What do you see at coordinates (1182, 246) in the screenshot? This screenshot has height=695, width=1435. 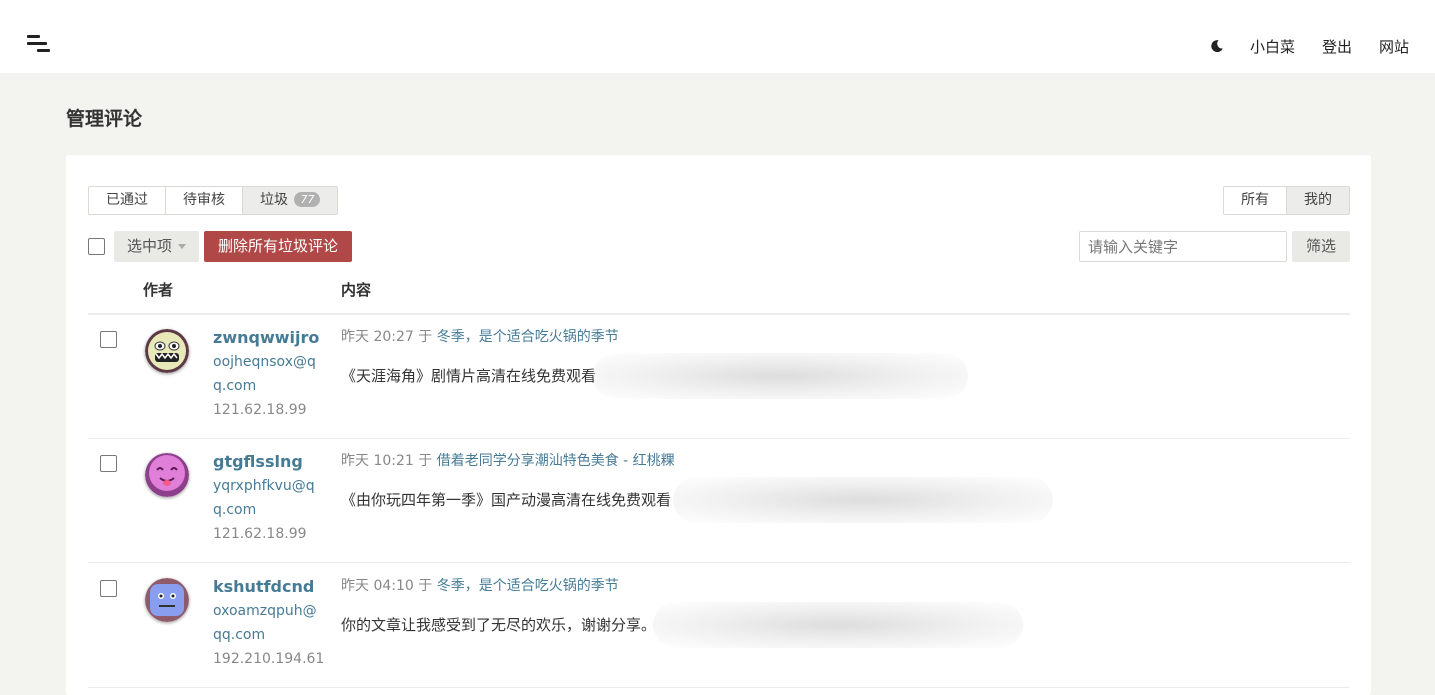 I see `search-input` at bounding box center [1182, 246].